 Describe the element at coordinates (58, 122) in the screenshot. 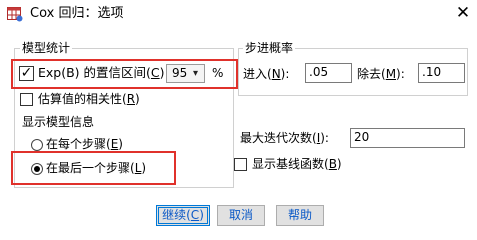

I see `display-model-info-heading: 显示模型信息` at that location.